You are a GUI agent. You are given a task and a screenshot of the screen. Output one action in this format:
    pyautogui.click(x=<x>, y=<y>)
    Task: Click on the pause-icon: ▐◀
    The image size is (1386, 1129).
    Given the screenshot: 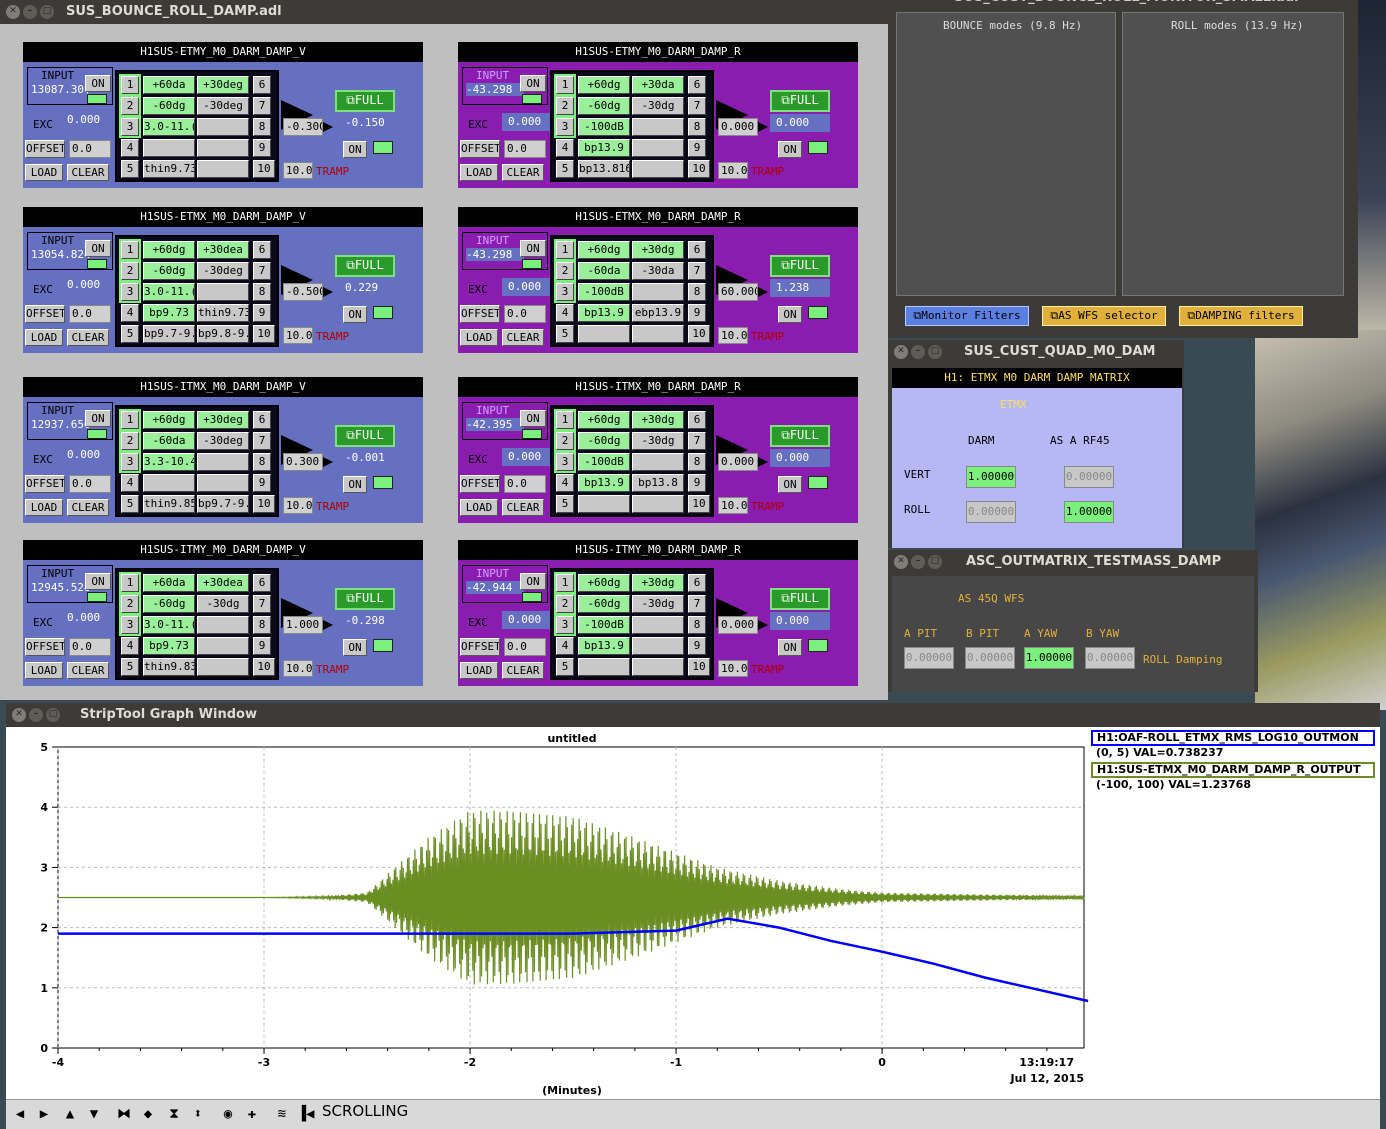 What is the action you would take?
    pyautogui.click(x=306, y=1114)
    